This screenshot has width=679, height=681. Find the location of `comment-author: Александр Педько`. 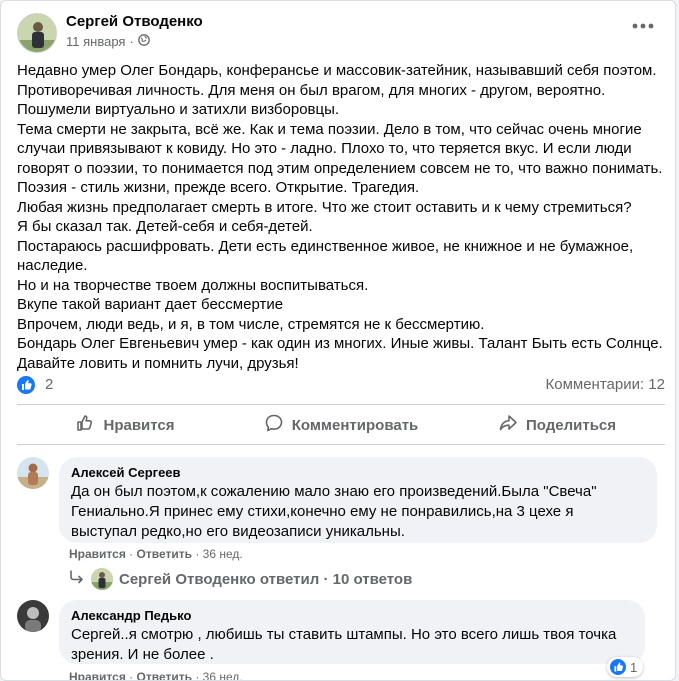

comment-author: Александр Педько is located at coordinates (352, 615).